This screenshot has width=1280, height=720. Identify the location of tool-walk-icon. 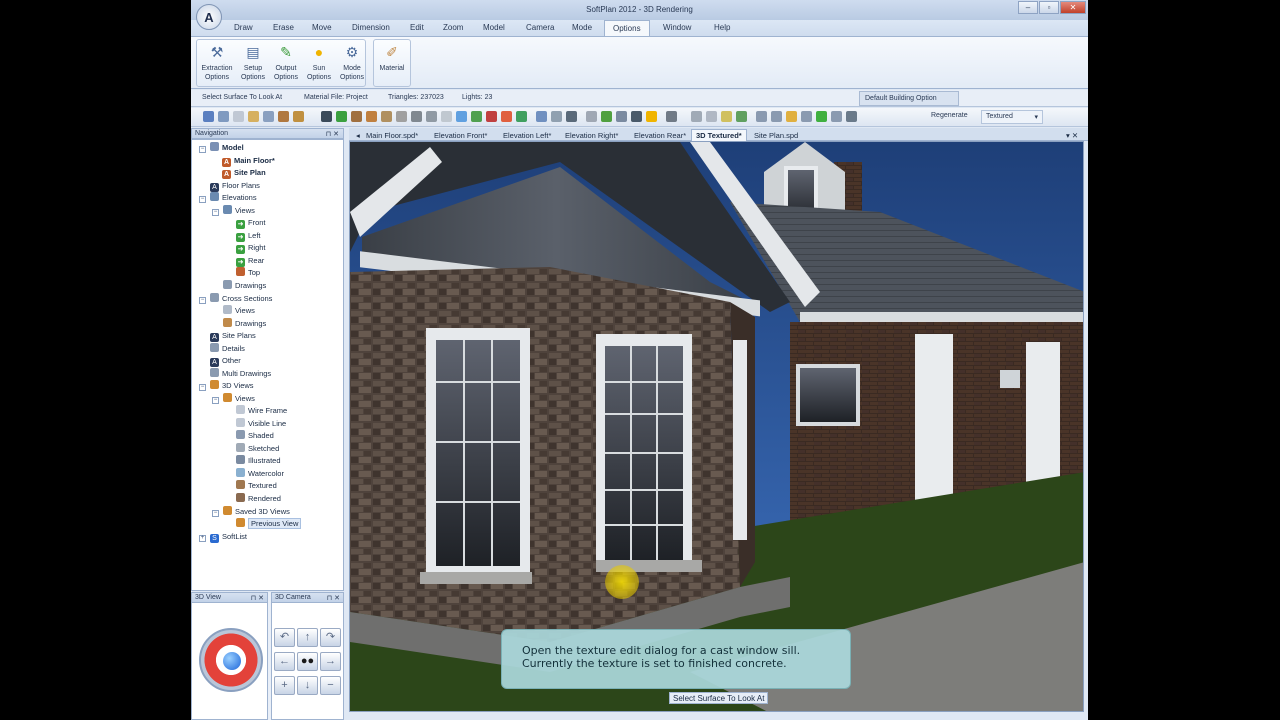
(696, 116).